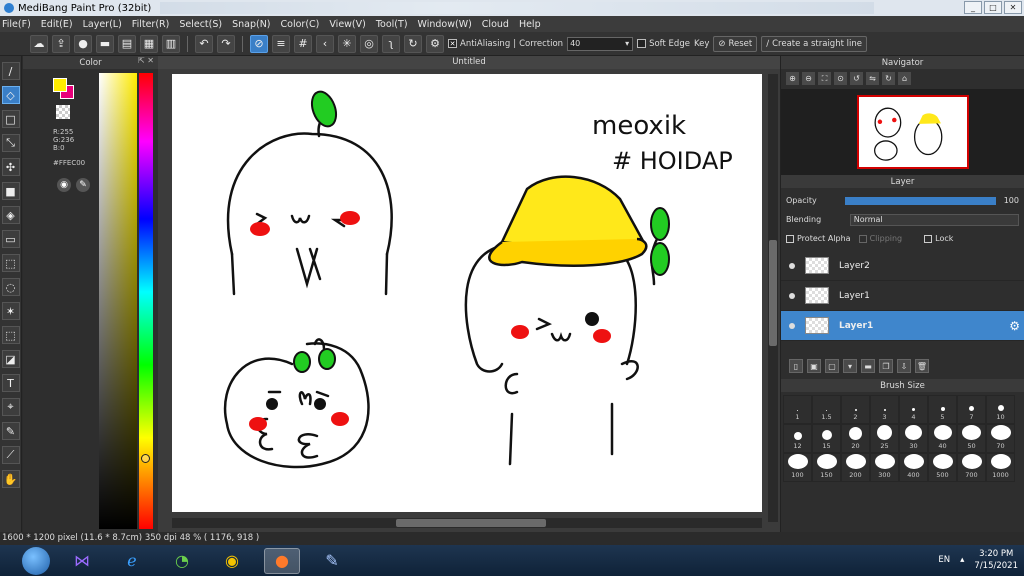  I want to click on brush-size-cell: 300, so click(884, 467).